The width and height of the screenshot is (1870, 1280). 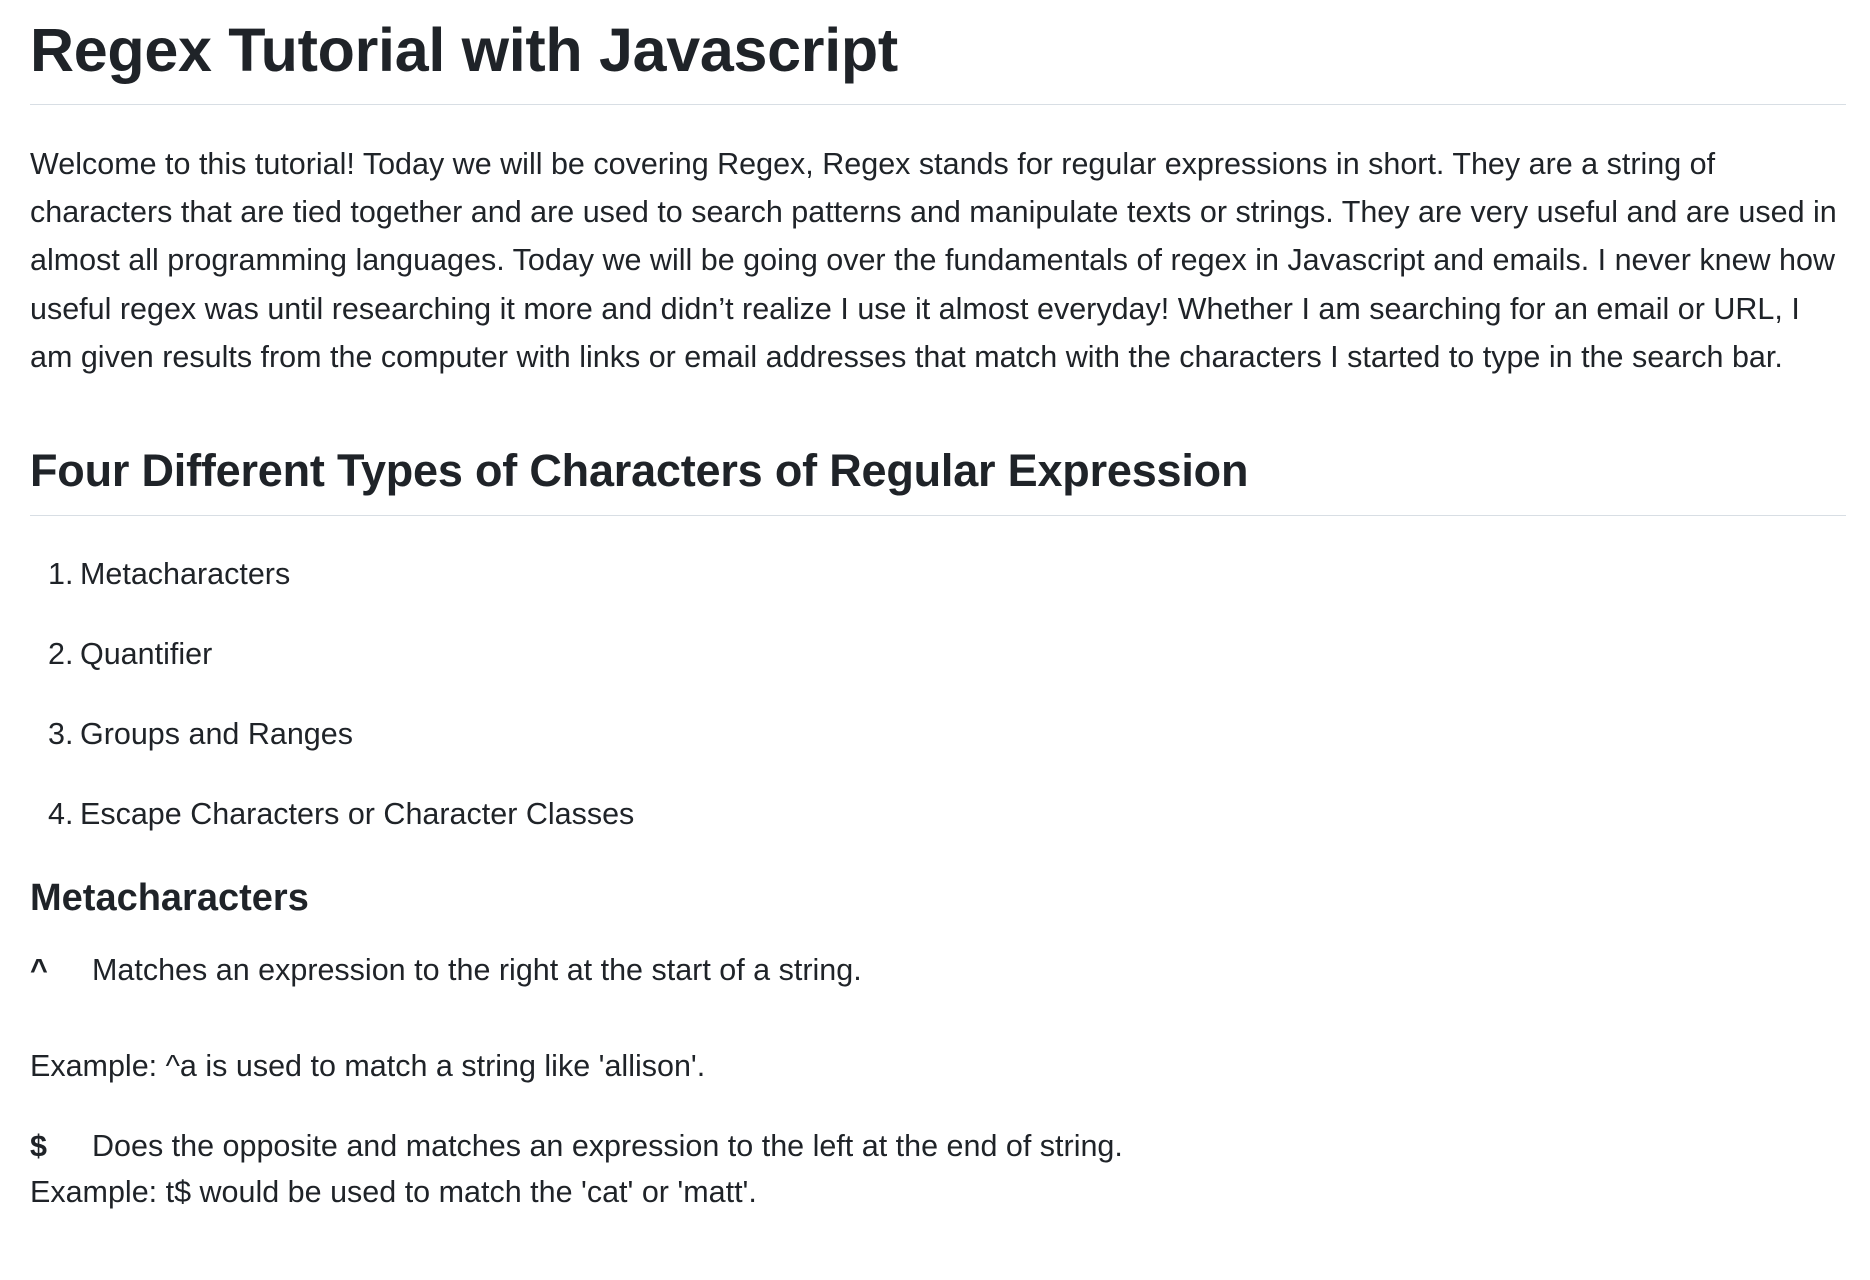 What do you see at coordinates (38, 1146) in the screenshot?
I see `metachar-symbol: $` at bounding box center [38, 1146].